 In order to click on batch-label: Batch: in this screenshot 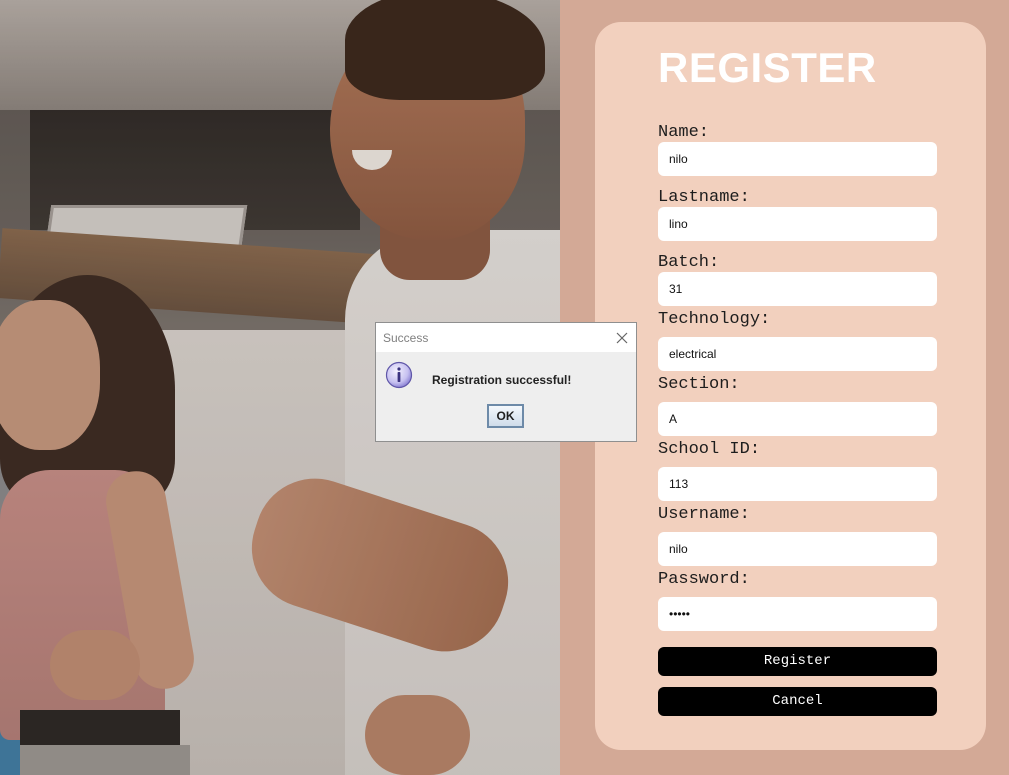, I will do `click(689, 262)`.